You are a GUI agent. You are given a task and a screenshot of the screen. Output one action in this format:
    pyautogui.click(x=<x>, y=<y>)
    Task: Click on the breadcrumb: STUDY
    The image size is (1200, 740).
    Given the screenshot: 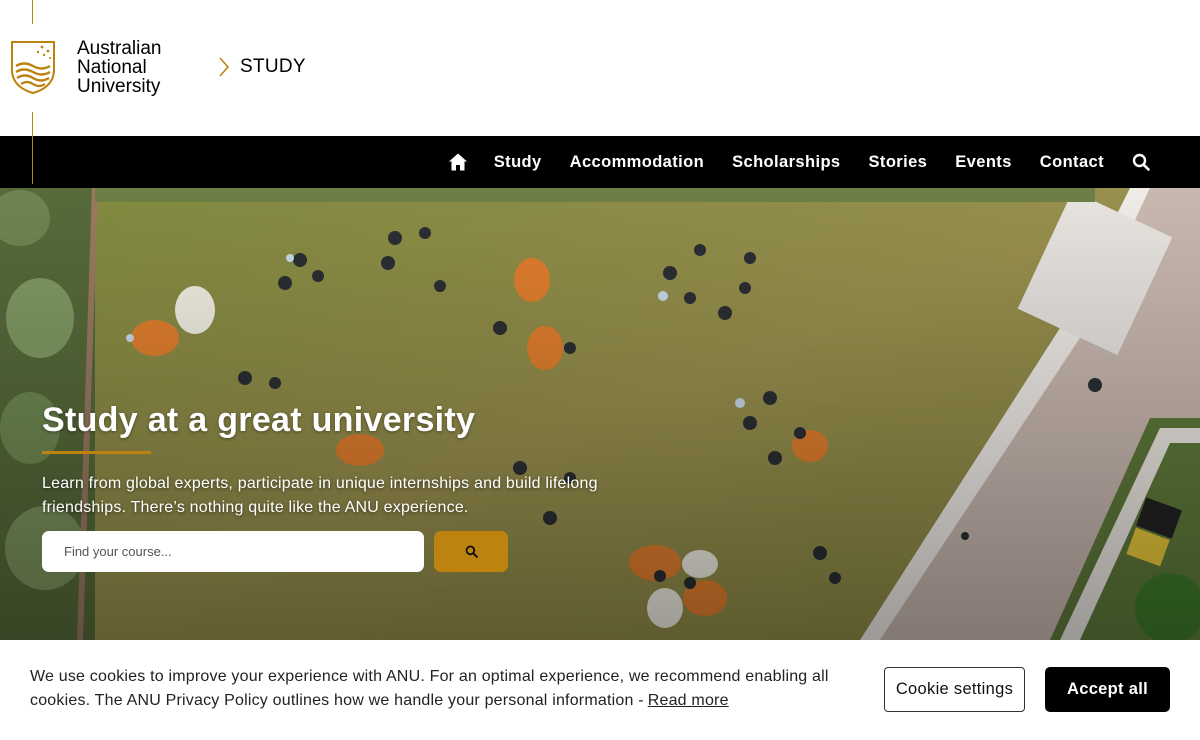 What is the action you would take?
    pyautogui.click(x=262, y=67)
    